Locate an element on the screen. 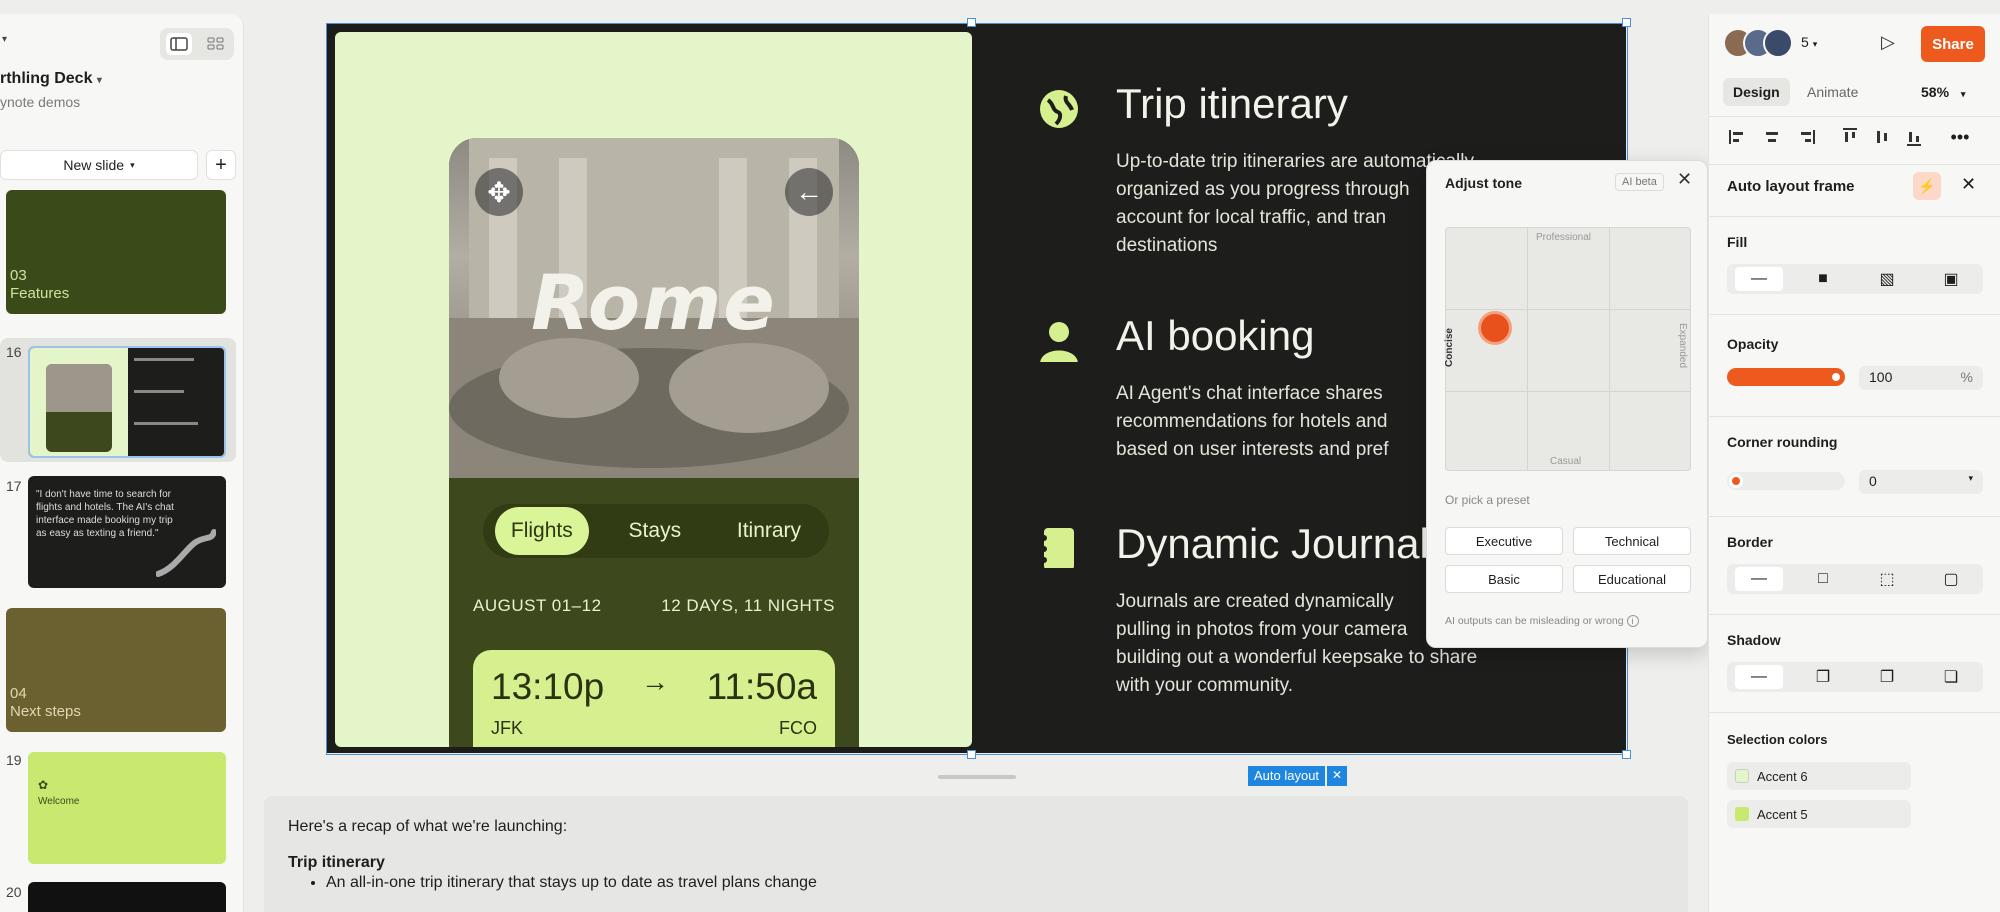  new-slide-button: New slide ▾ is located at coordinates (99, 165).